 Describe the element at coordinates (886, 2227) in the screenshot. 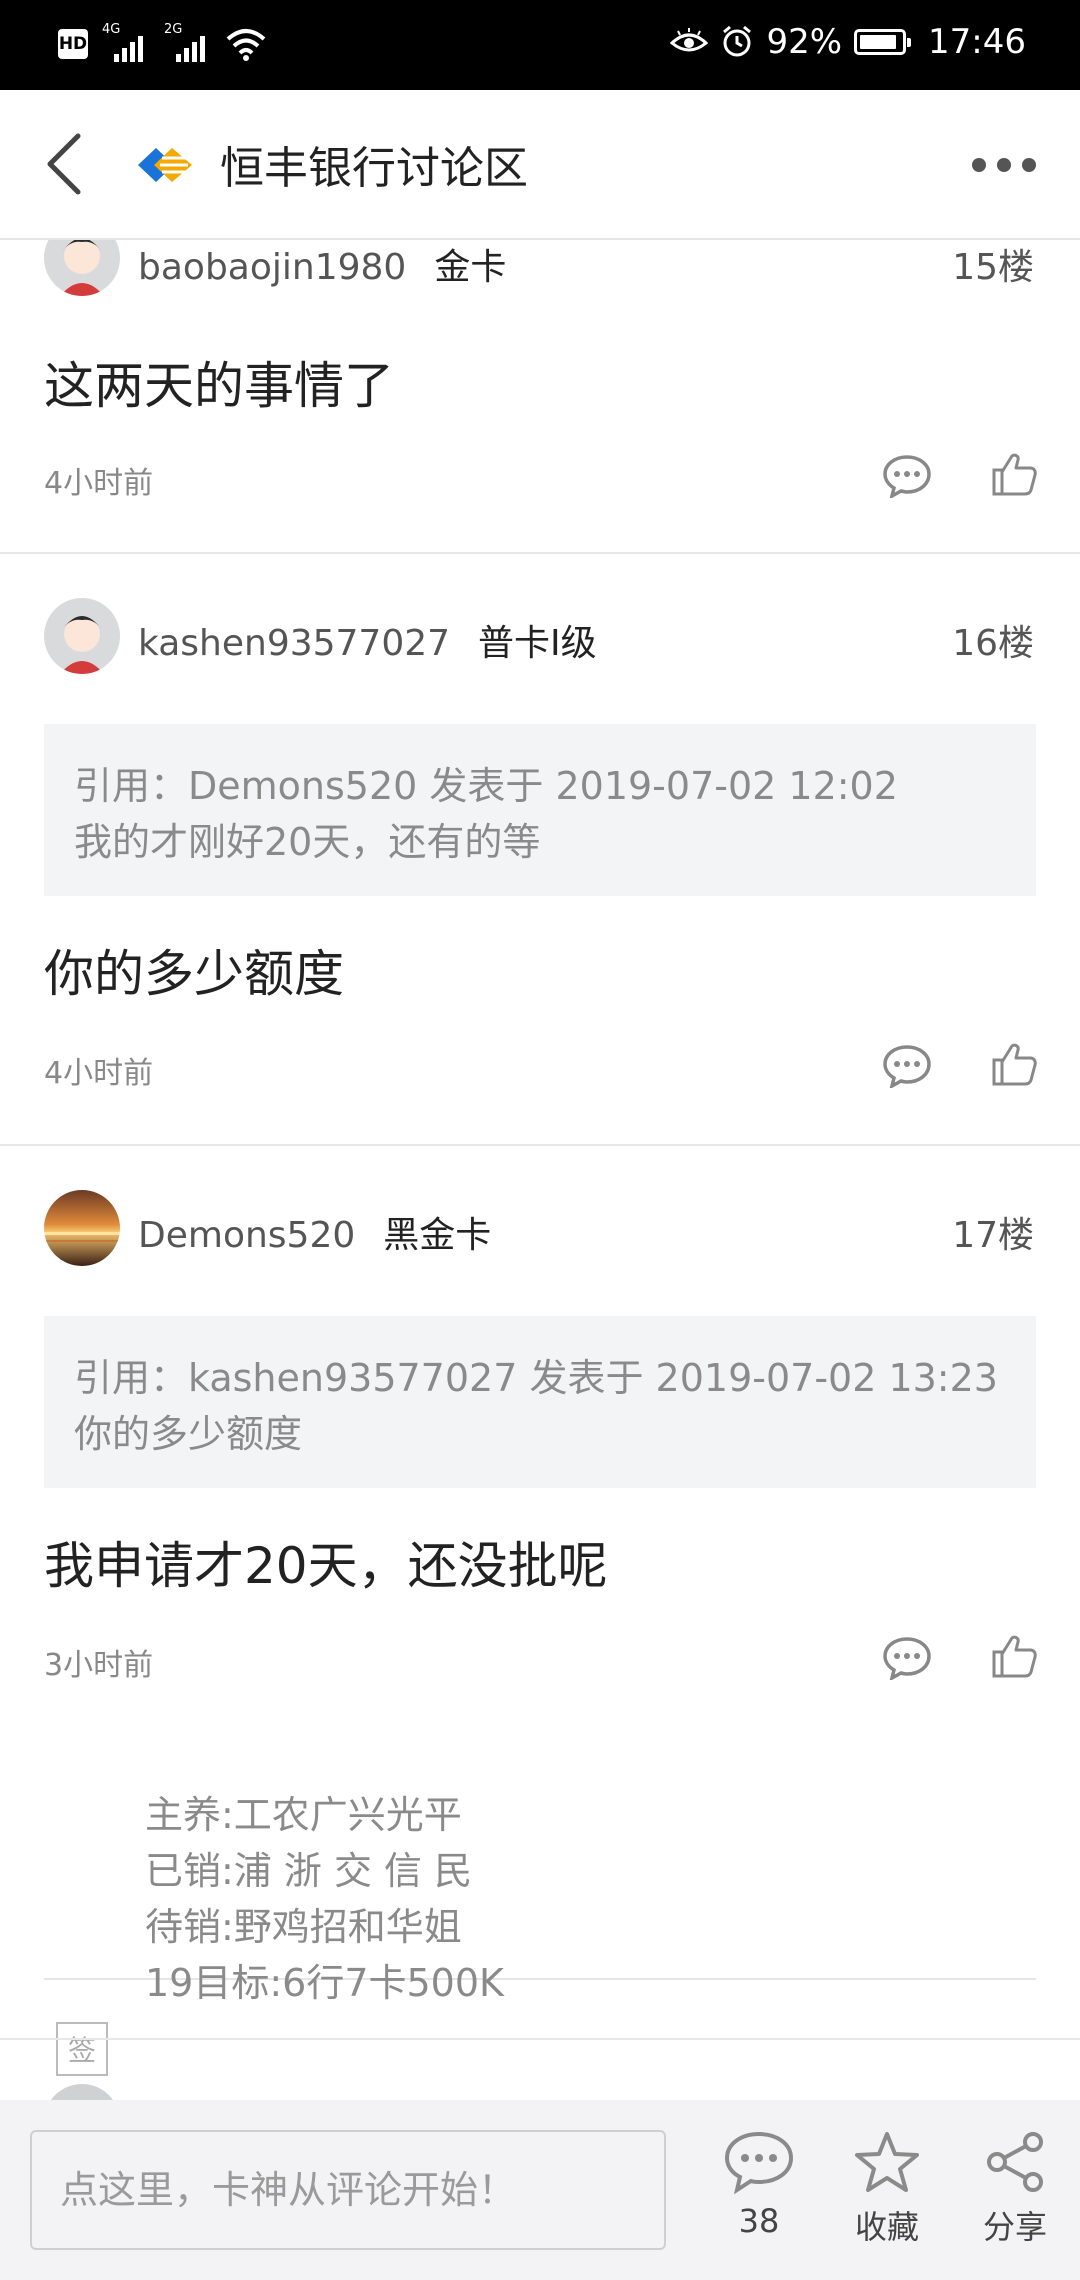

I see `favorite-label: 收藏` at that location.